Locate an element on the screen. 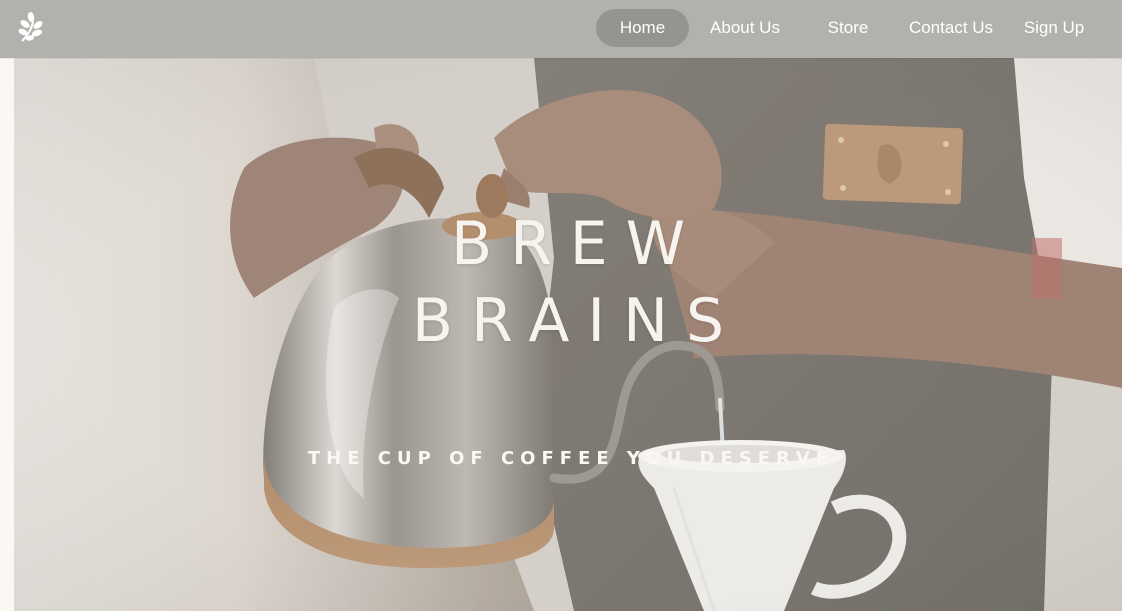 The width and height of the screenshot is (1122, 611). hero-title-line-1: BREW is located at coordinates (577, 244).